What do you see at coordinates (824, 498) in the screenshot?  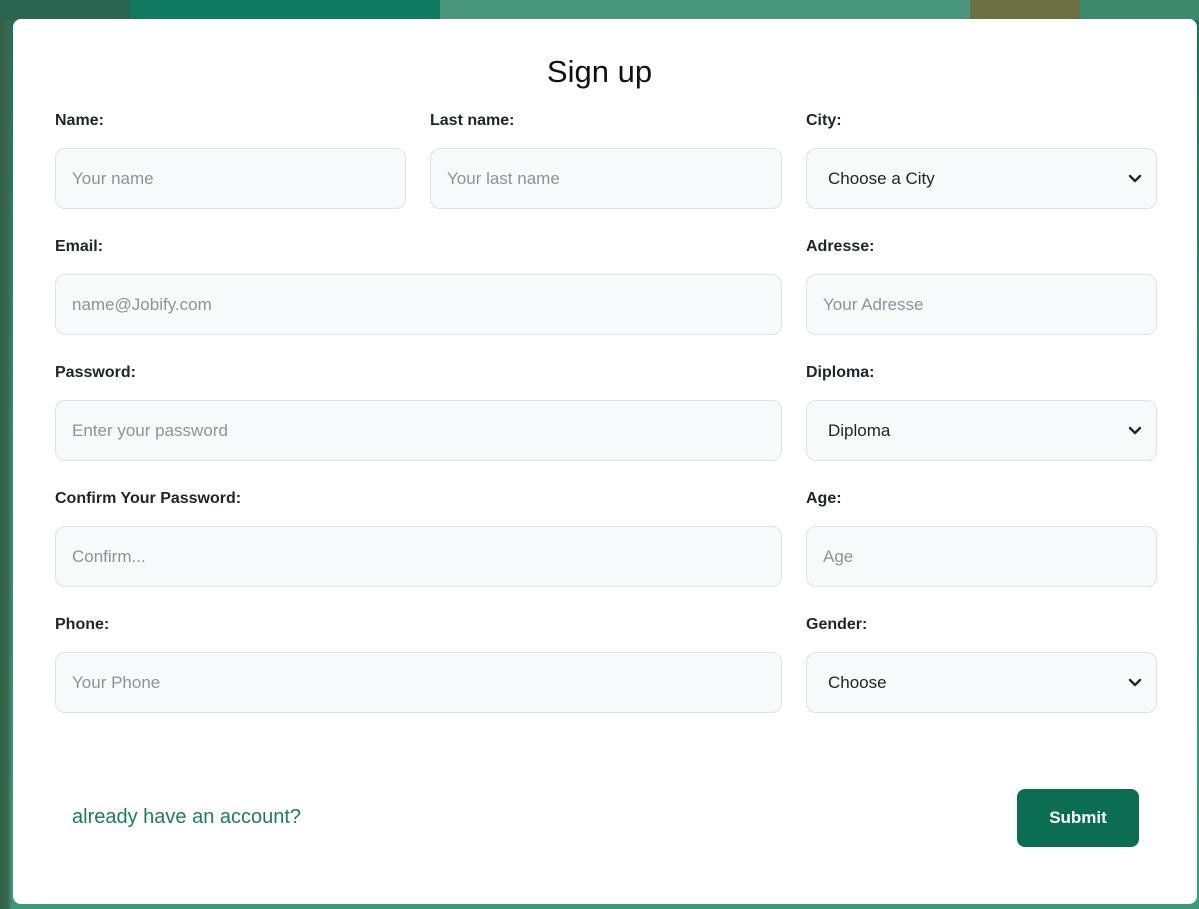 I see `age-label: Age:` at bounding box center [824, 498].